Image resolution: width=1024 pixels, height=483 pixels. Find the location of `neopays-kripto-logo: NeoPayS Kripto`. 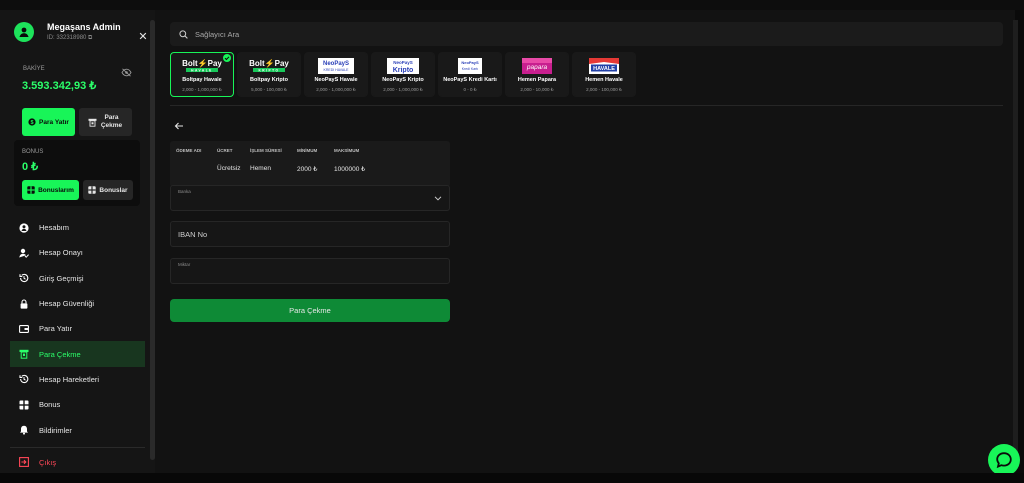

neopays-kripto-logo: NeoPayS Kripto is located at coordinates (403, 66).